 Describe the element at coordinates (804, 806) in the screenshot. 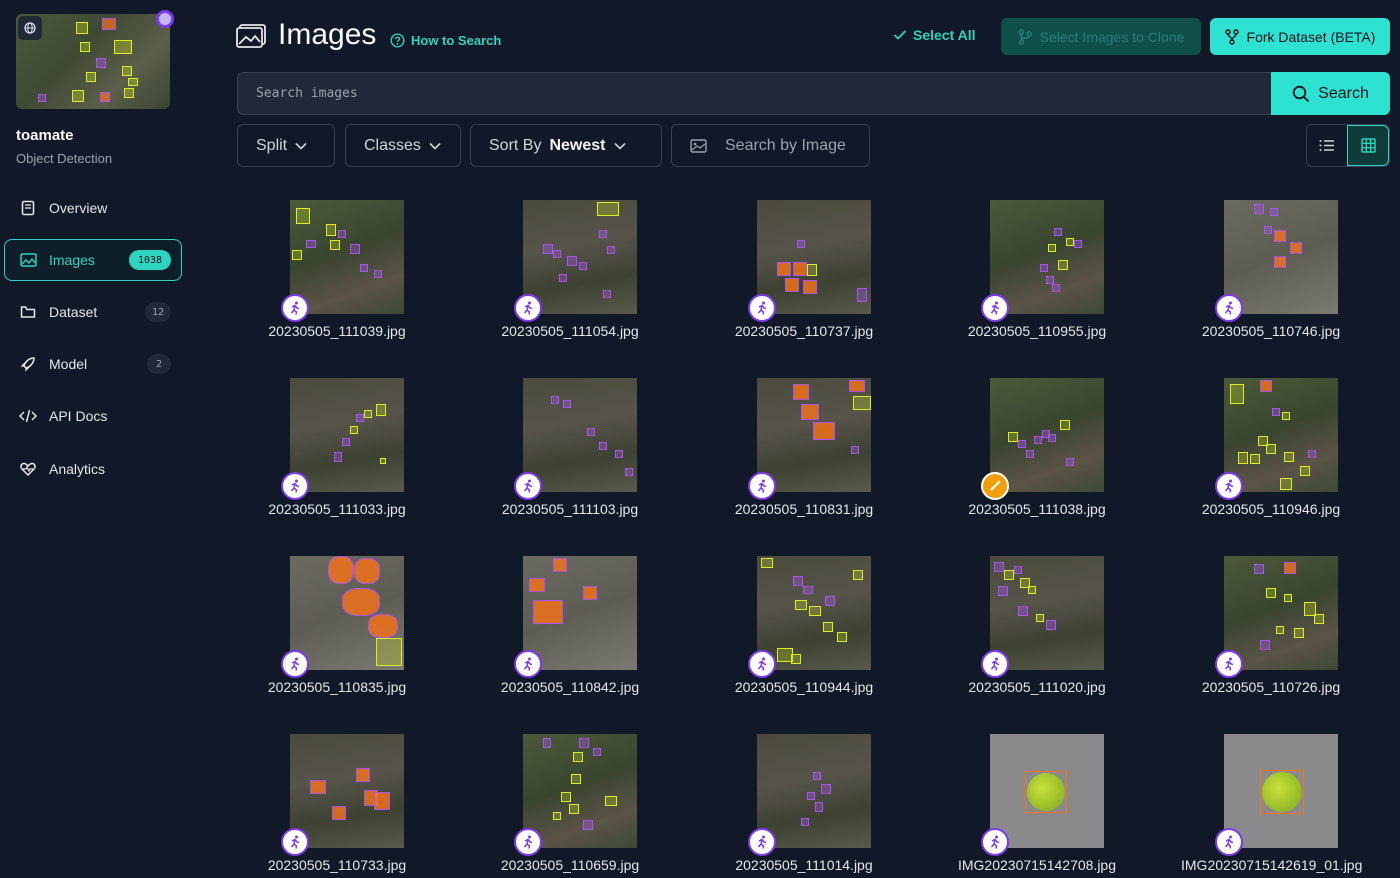

I see `image-tile: 20230505_111014.jpg` at that location.